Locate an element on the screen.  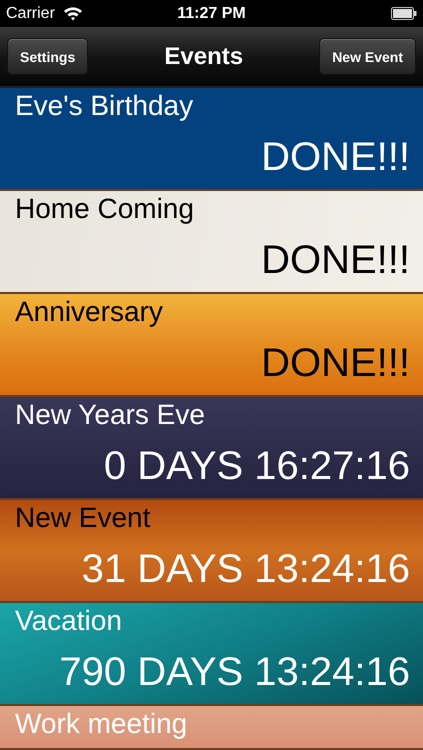
wifi-icon is located at coordinates (72, 14).